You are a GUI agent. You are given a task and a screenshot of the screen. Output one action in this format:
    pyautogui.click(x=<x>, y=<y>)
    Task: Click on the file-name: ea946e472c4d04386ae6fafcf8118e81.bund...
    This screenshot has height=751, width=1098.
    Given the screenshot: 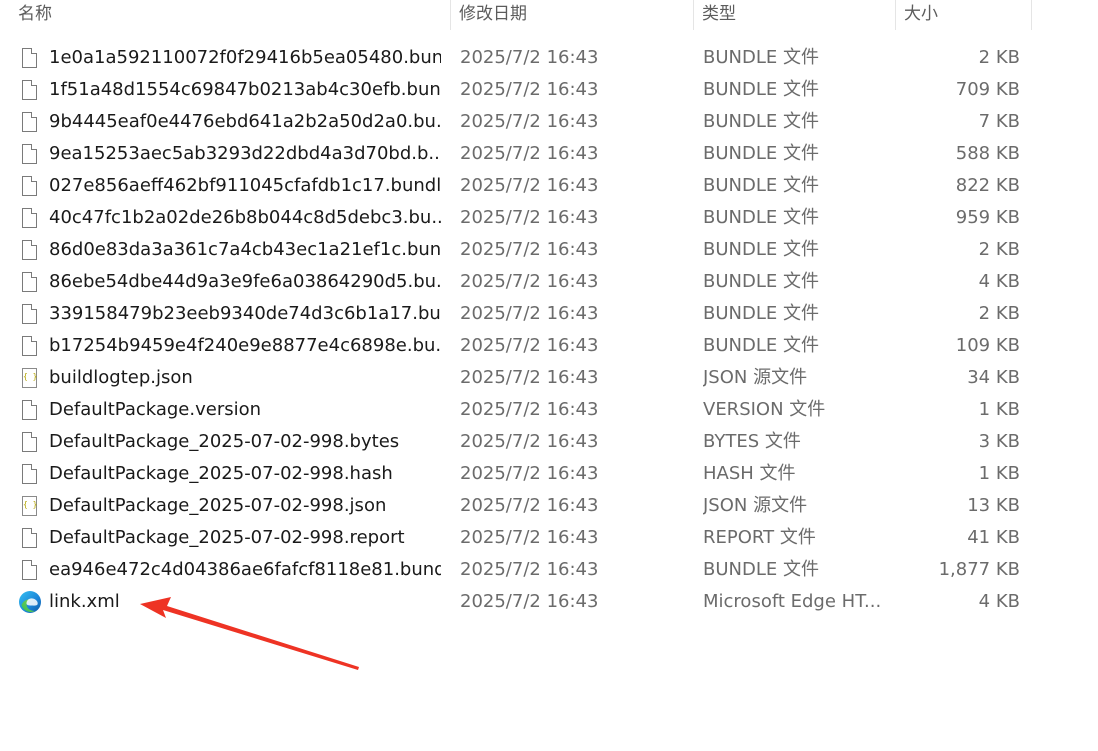 What is the action you would take?
    pyautogui.click(x=245, y=569)
    